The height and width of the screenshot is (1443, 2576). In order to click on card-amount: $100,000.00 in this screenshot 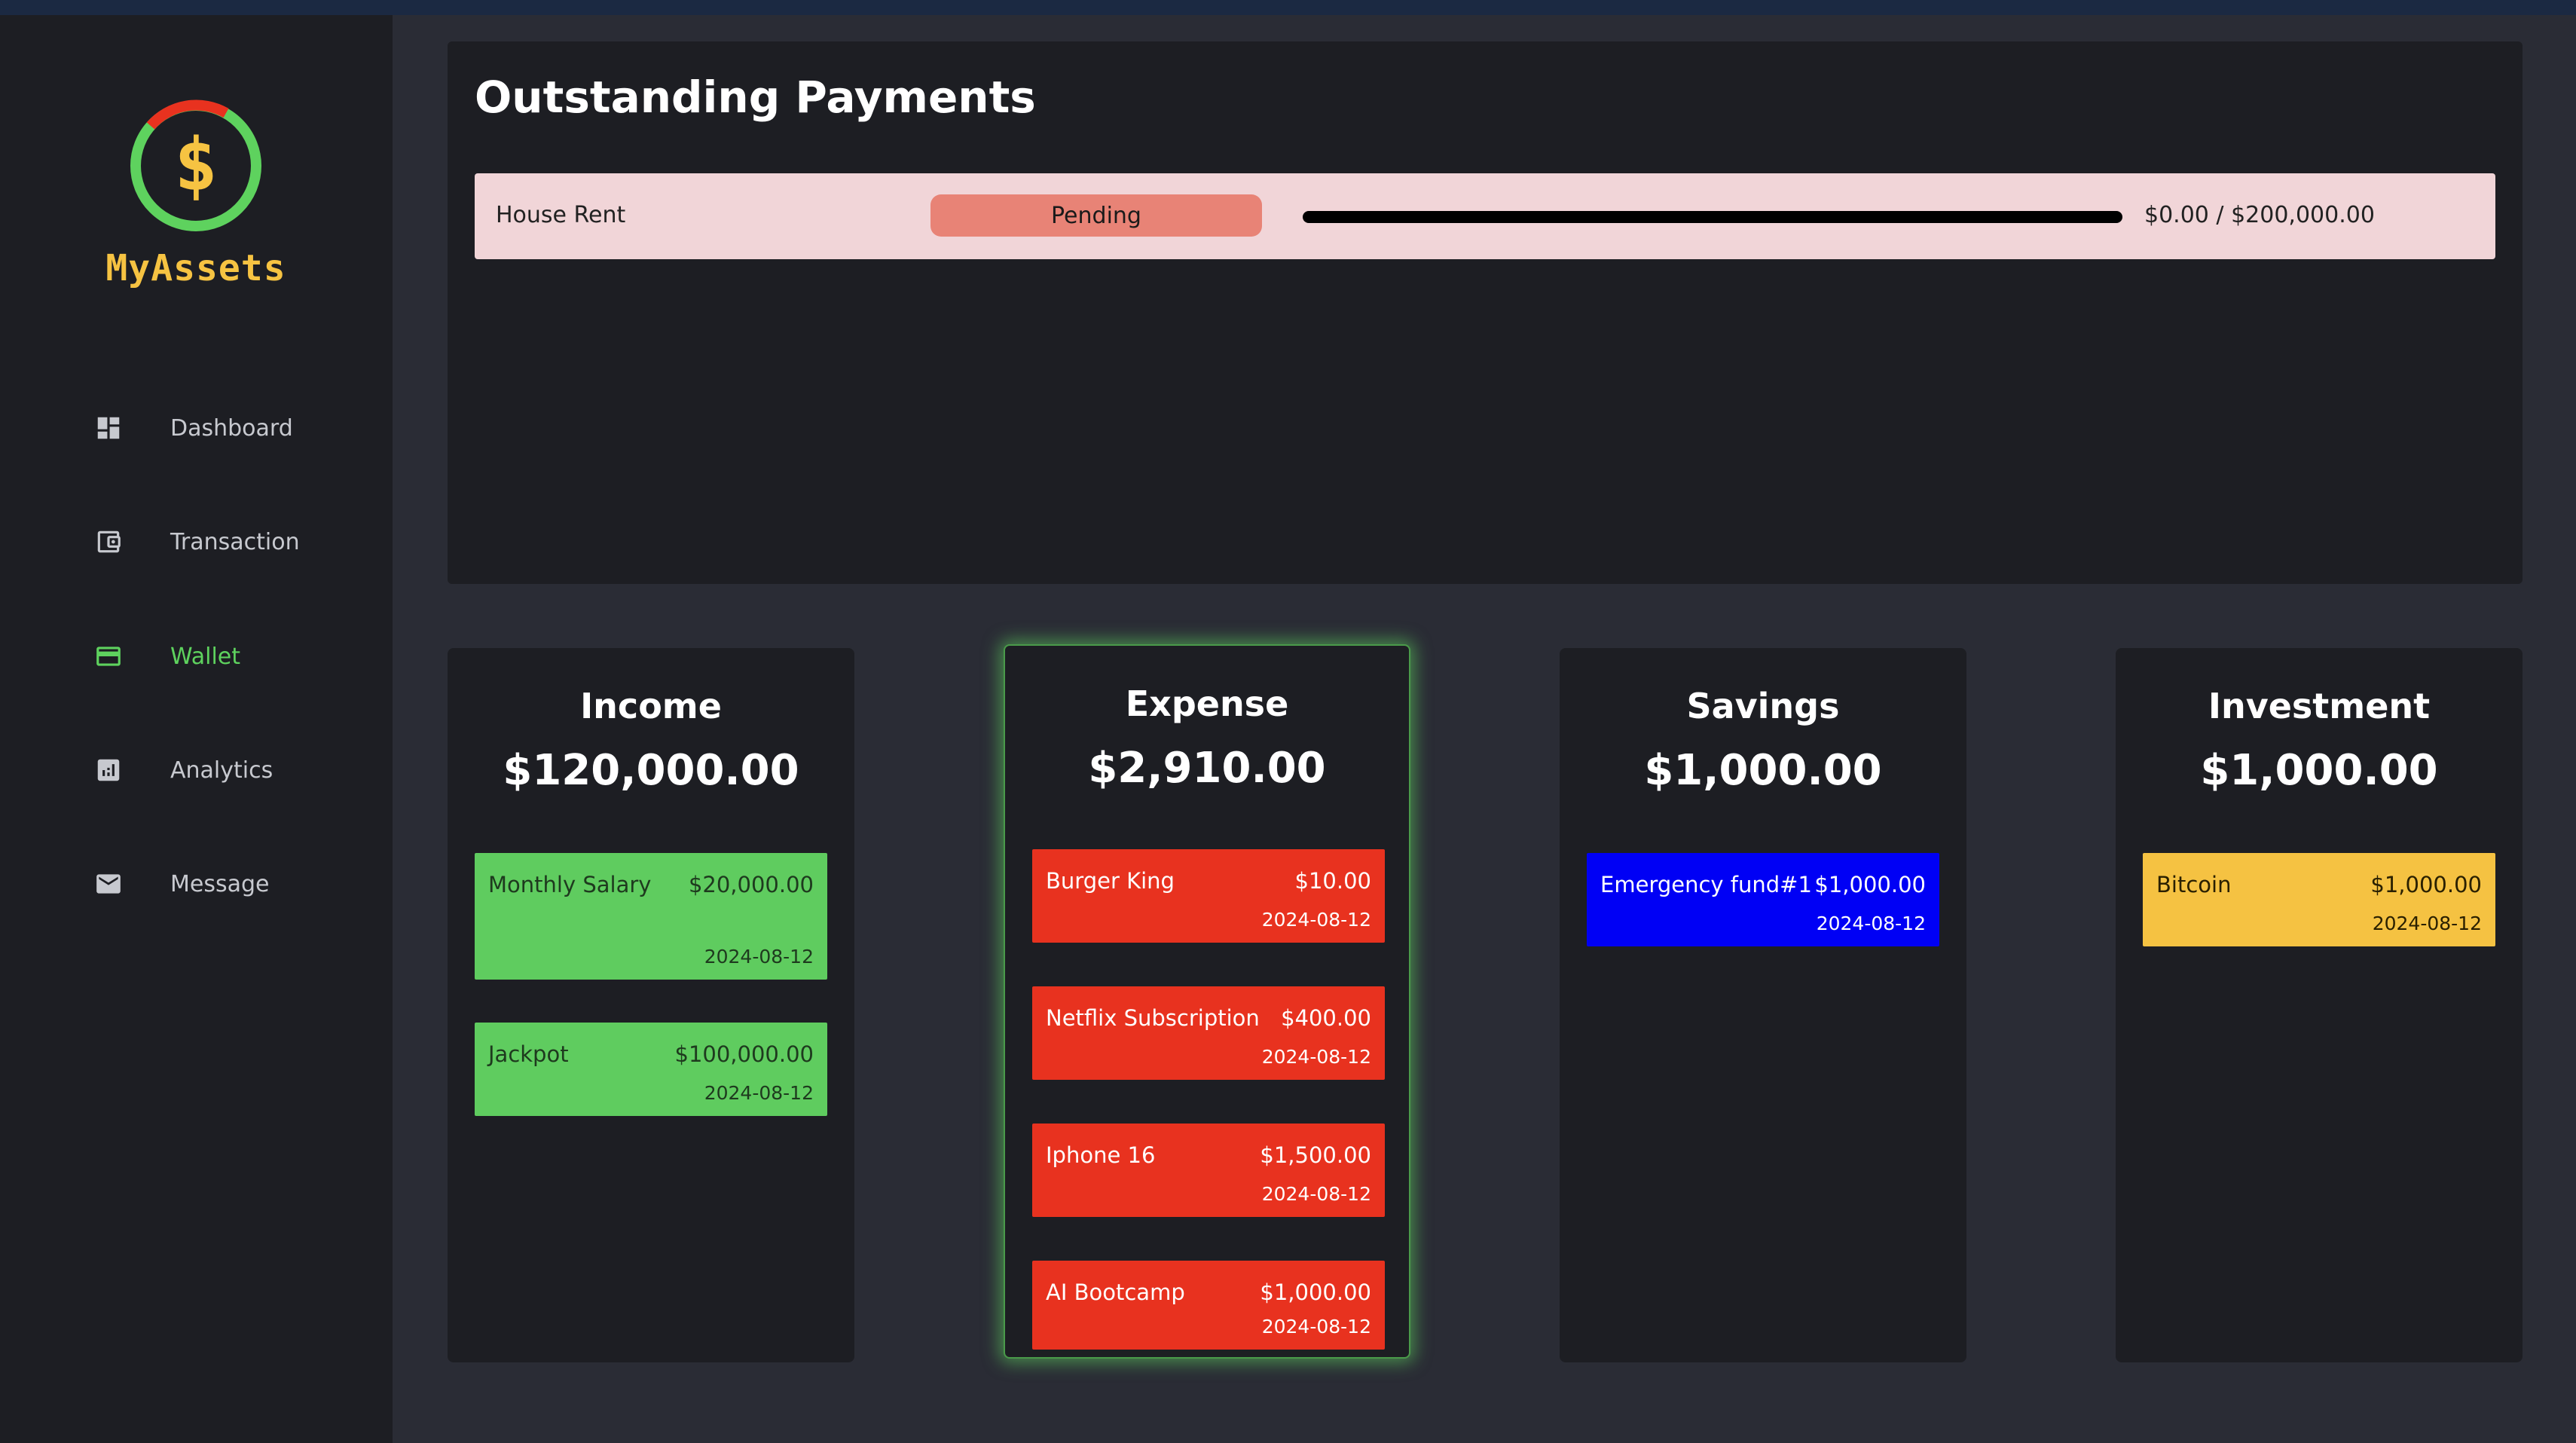, I will do `click(744, 1054)`.